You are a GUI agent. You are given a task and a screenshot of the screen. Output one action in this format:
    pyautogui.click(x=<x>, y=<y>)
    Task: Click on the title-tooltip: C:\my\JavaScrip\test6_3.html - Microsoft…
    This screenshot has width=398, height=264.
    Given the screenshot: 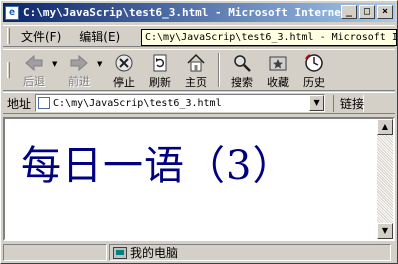 What is the action you would take?
    pyautogui.click(x=269, y=37)
    